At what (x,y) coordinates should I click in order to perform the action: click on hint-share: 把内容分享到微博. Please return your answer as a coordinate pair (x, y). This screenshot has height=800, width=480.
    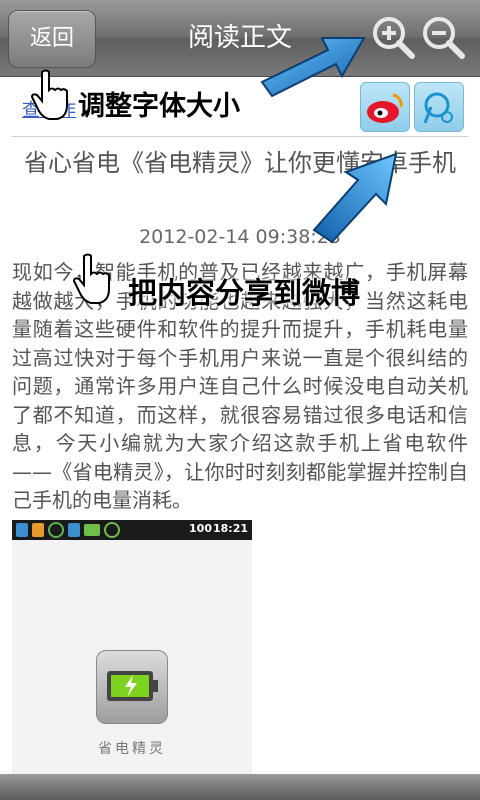
    Looking at the image, I should click on (244, 293).